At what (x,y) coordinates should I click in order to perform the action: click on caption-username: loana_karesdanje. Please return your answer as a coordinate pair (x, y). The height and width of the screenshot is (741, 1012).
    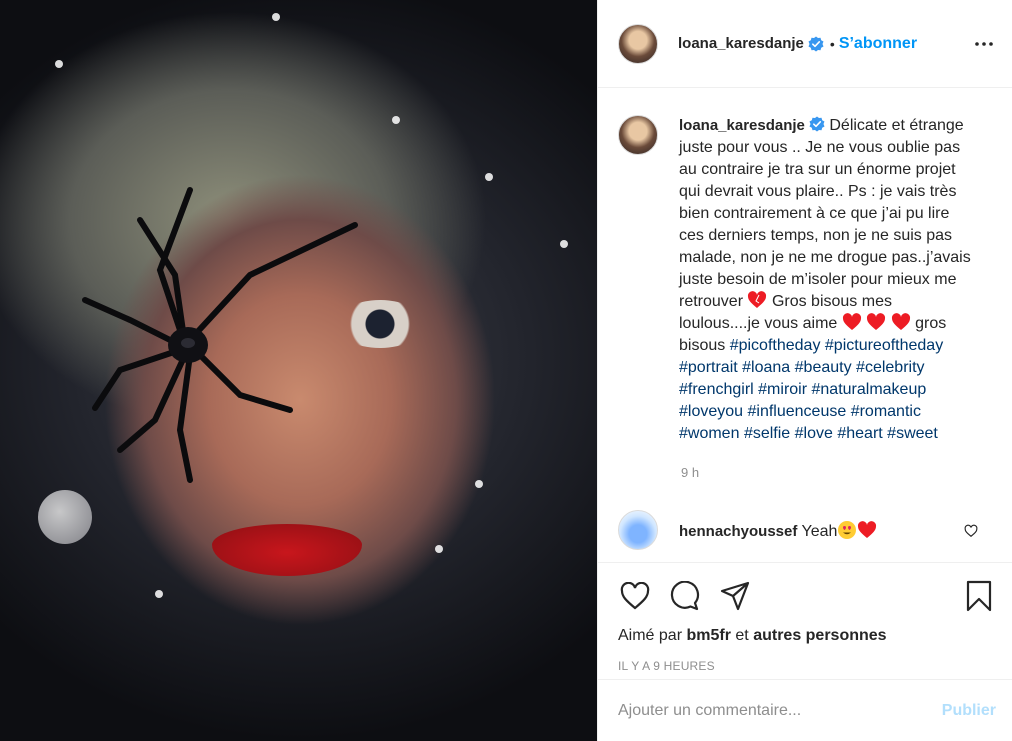
    Looking at the image, I should click on (742, 125).